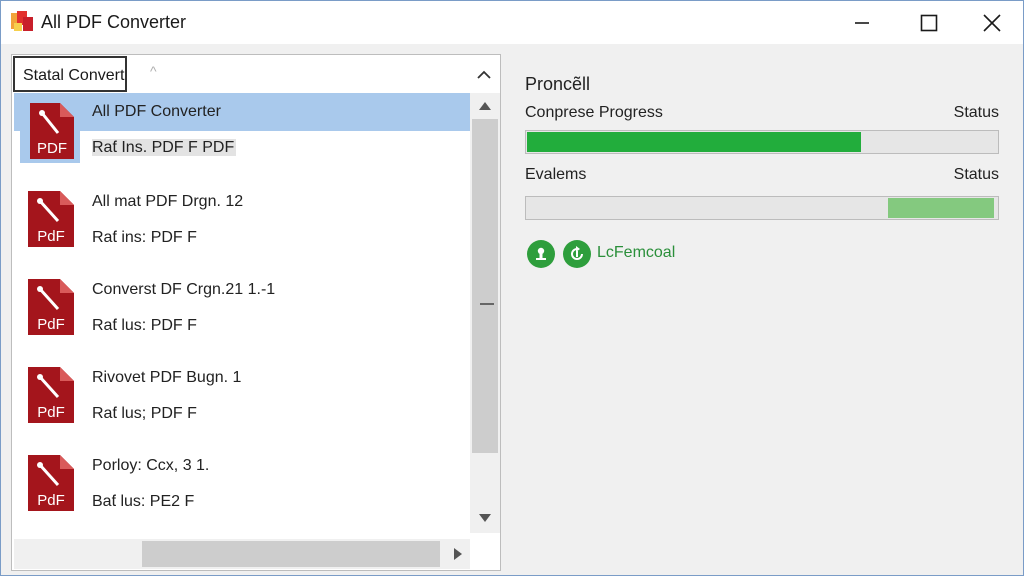 This screenshot has width=1024, height=576. I want to click on refresh-button, so click(577, 254).